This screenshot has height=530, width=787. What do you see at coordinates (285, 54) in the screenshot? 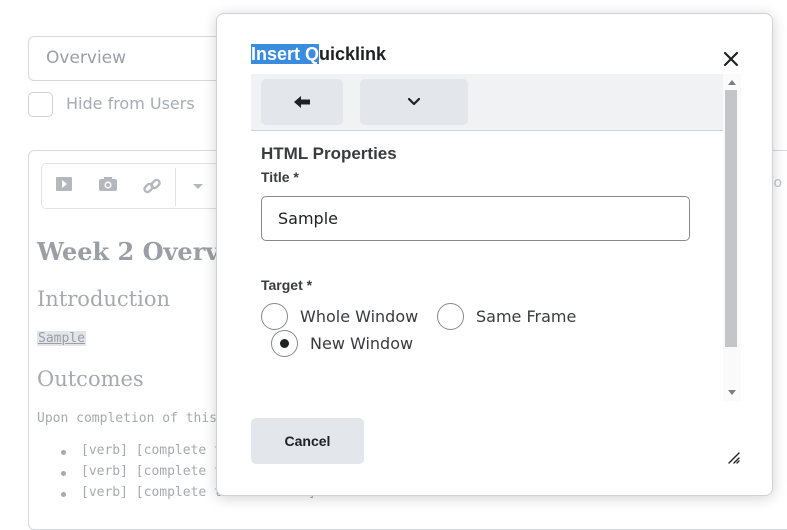
I see `dialog-title-selected-text: Insert Q` at bounding box center [285, 54].